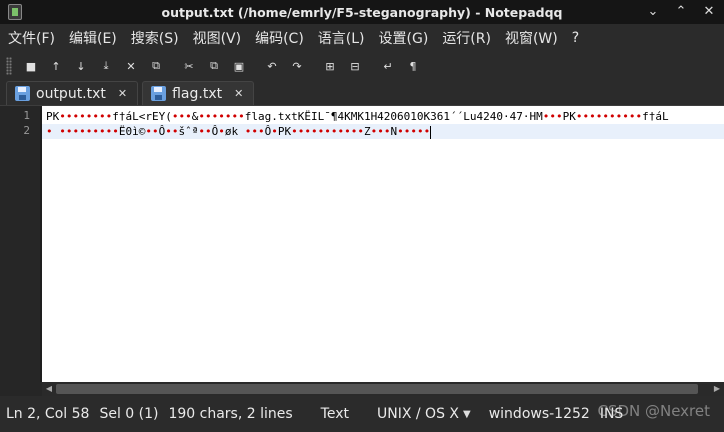 Image resolution: width=724 pixels, height=432 pixels. I want to click on show-all-chars-icon: ¶, so click(413, 66).